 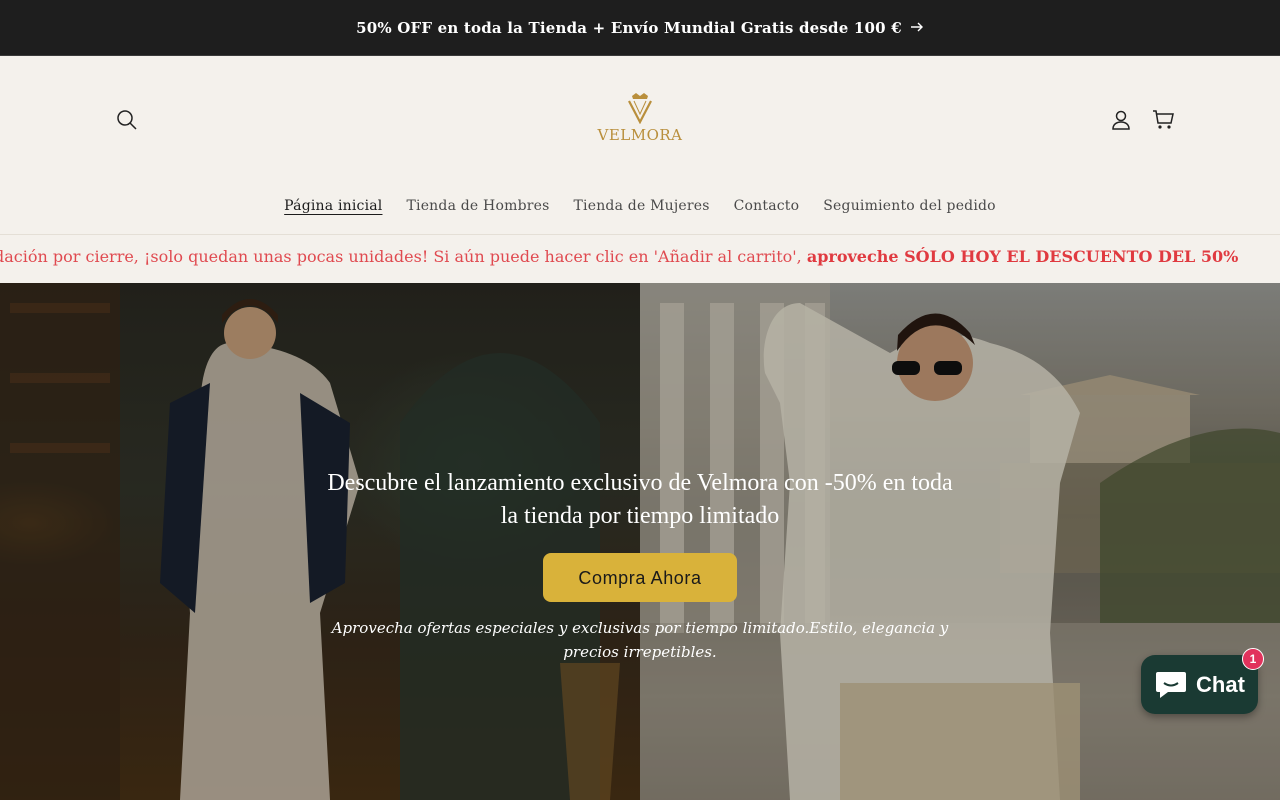 I want to click on cart-icon, so click(x=1164, y=120).